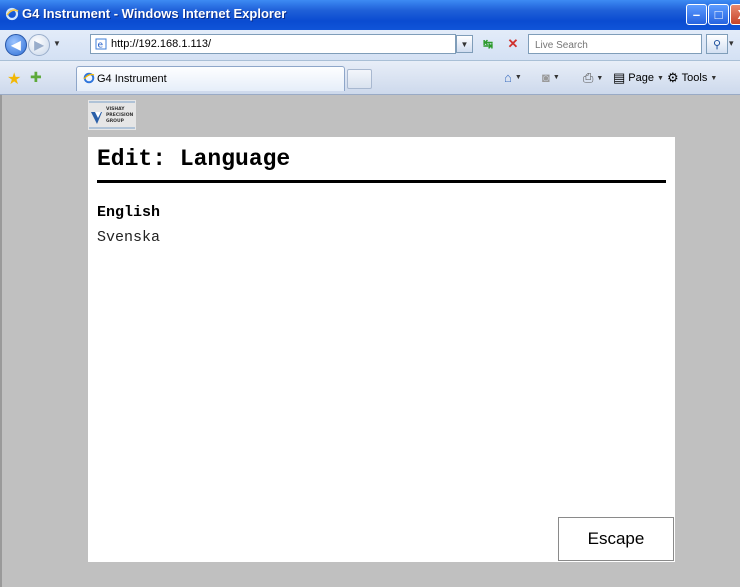 This screenshot has width=740, height=587. I want to click on maximize-button: □, so click(718, 14).